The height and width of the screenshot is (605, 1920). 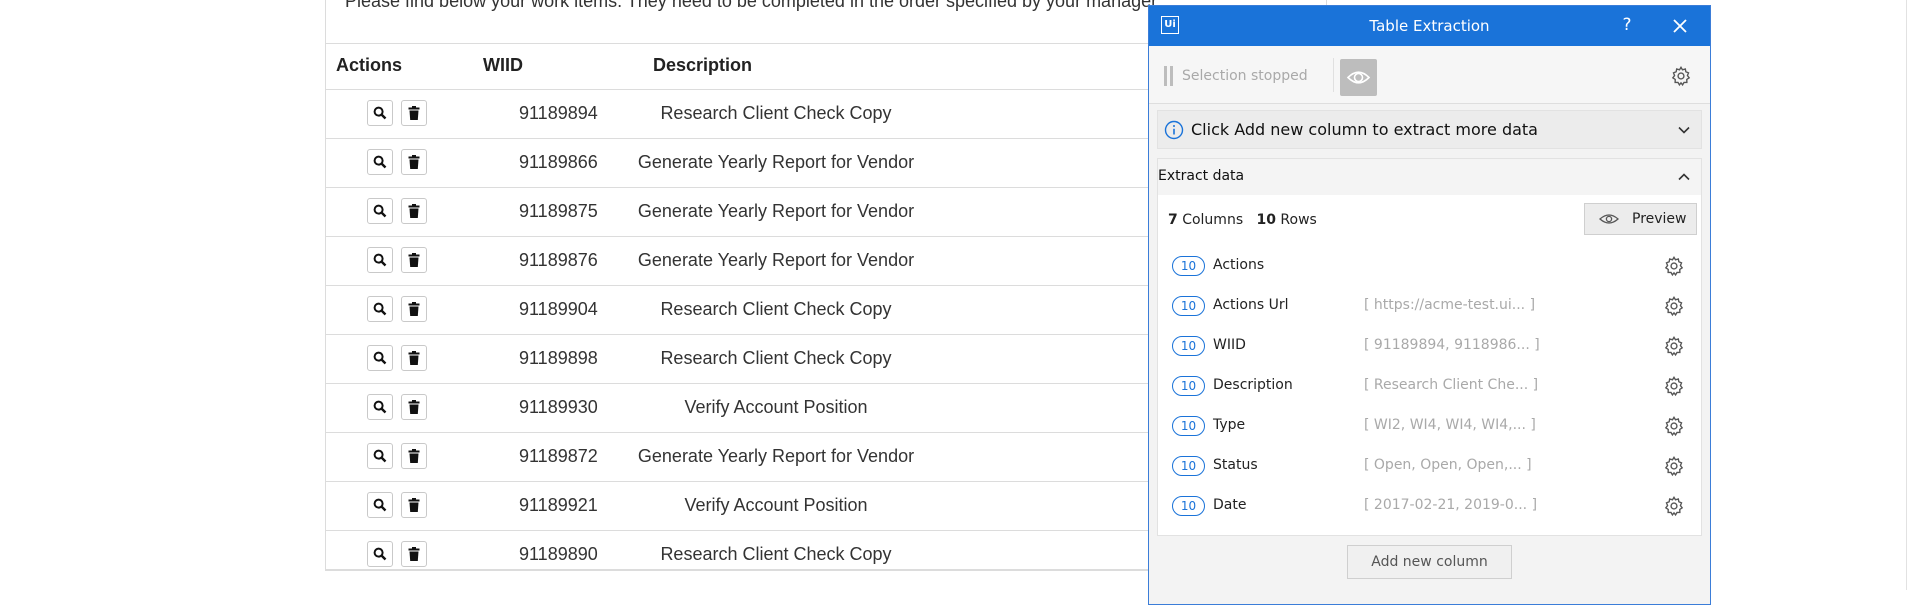 I want to click on row-count: 10, so click(x=1266, y=220).